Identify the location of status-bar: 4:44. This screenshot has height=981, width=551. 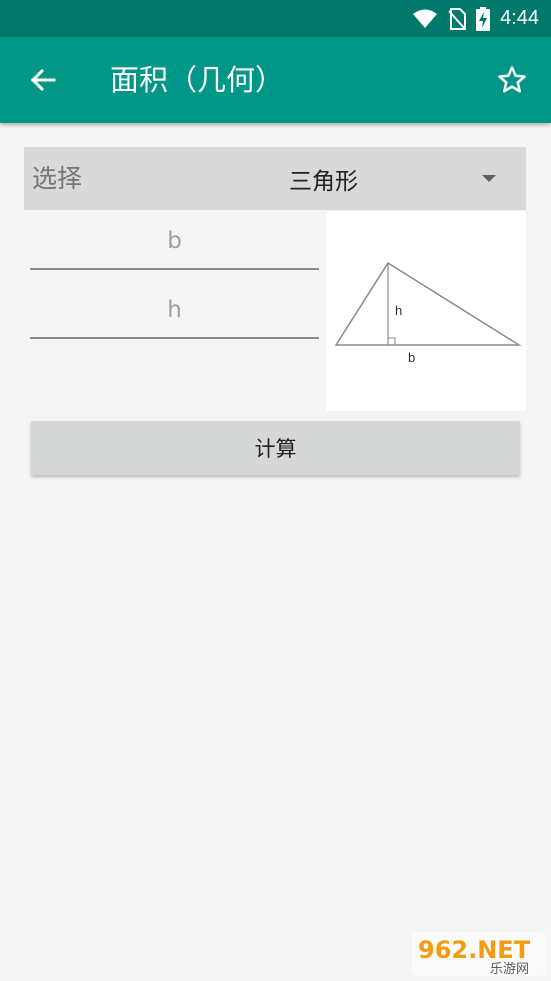
(275, 18).